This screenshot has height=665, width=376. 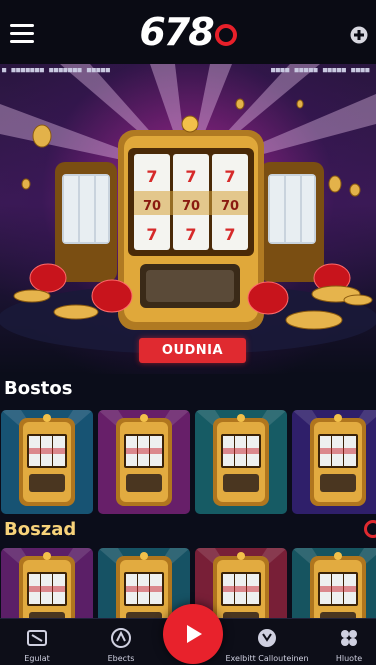 I want to click on section-title-bostos: Bostos, so click(x=38, y=388).